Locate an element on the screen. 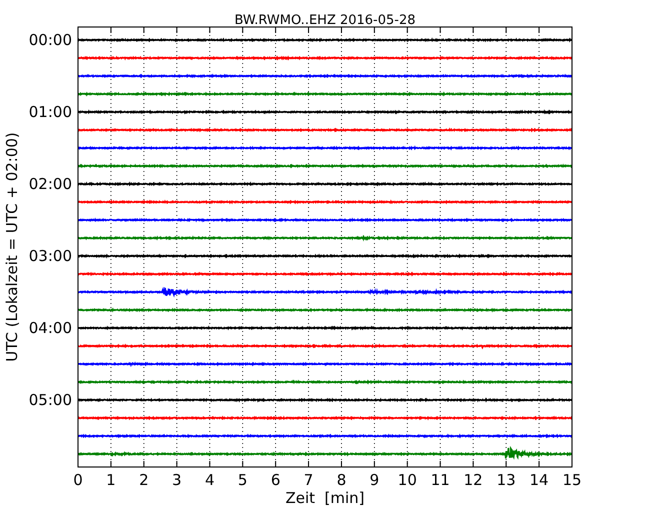  tick-label: 8 is located at coordinates (341, 480).